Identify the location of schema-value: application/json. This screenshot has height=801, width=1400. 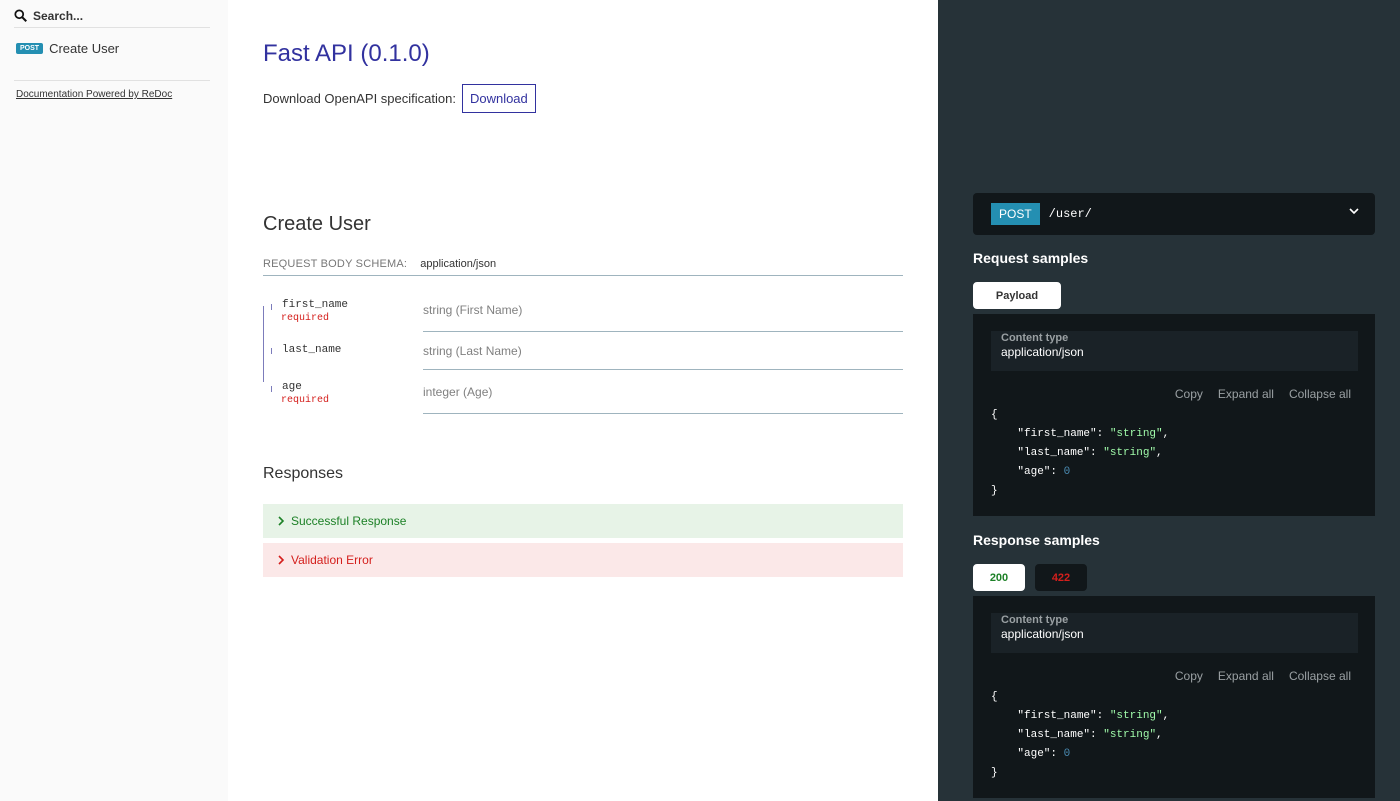
(458, 264).